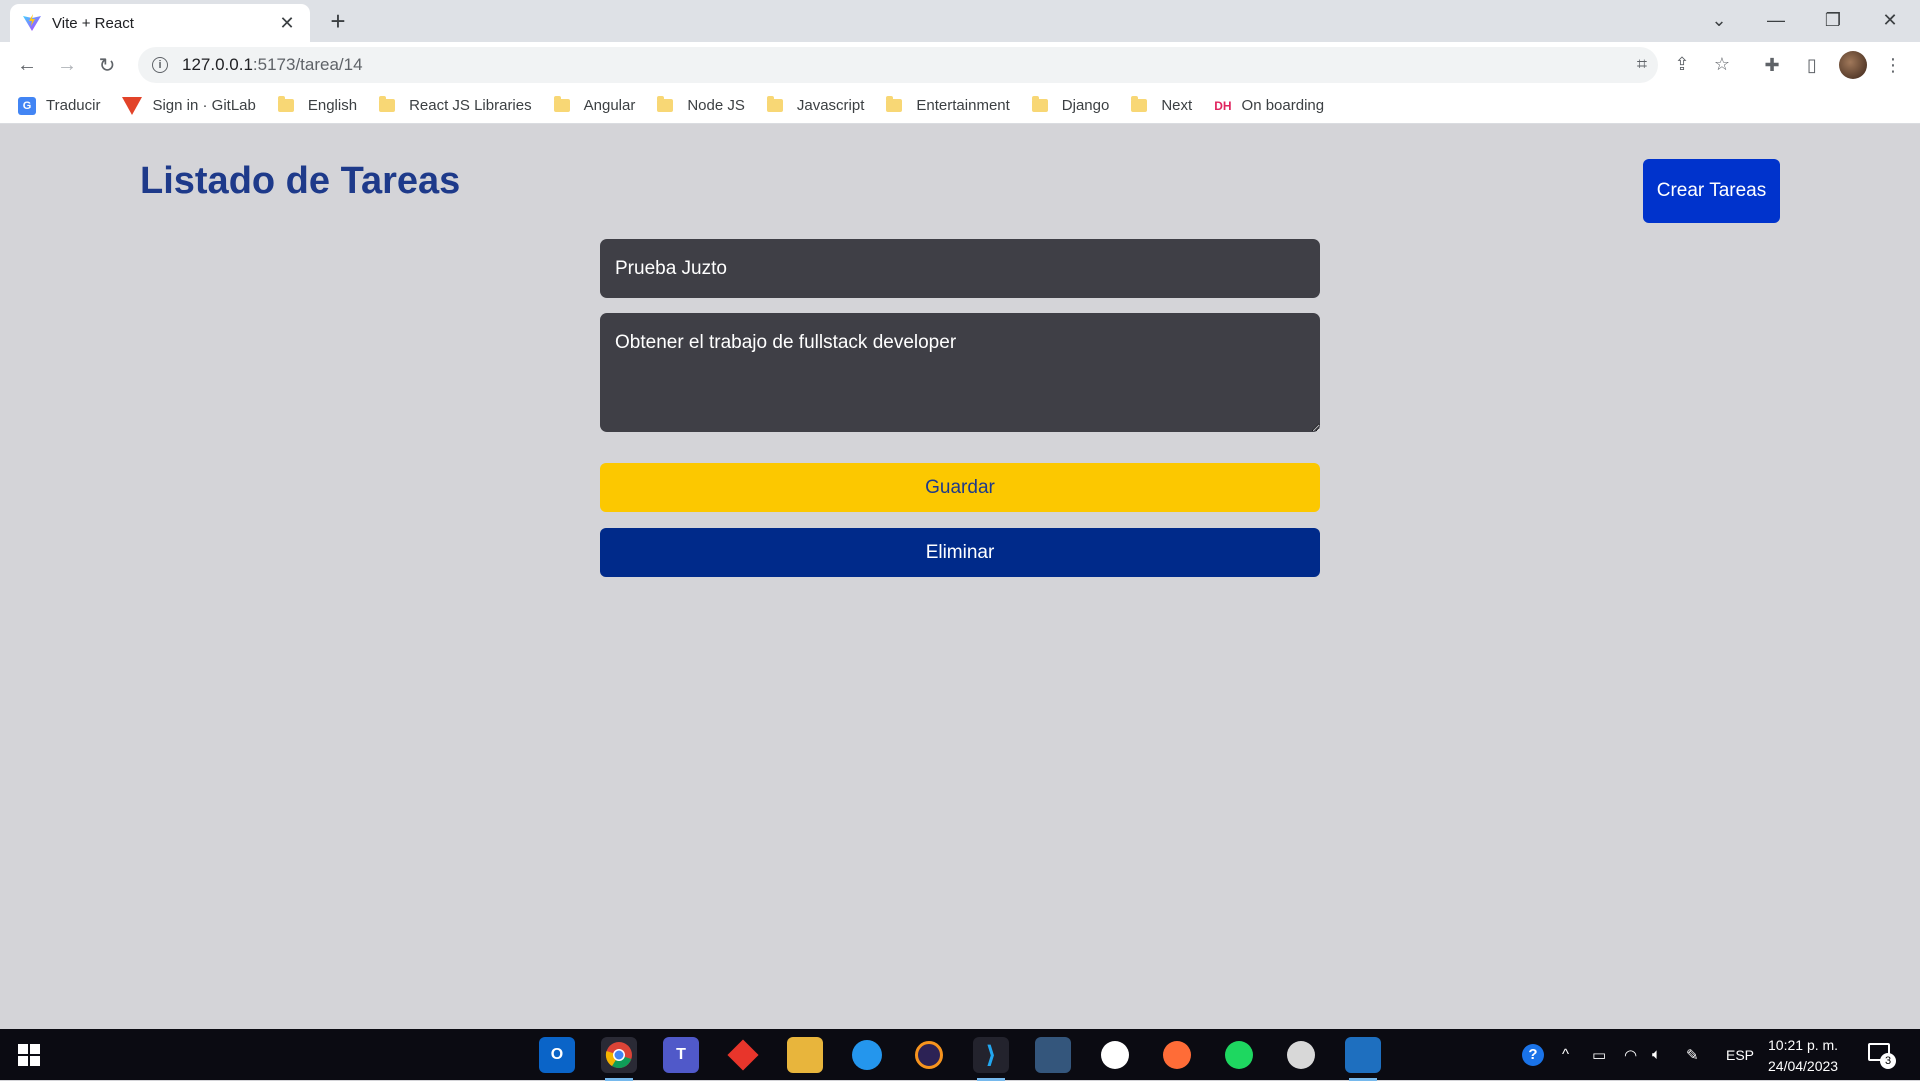 Image resolution: width=1920 pixels, height=1081 pixels. Describe the element at coordinates (963, 105) in the screenshot. I see `bookmark-label: Entertainment` at that location.